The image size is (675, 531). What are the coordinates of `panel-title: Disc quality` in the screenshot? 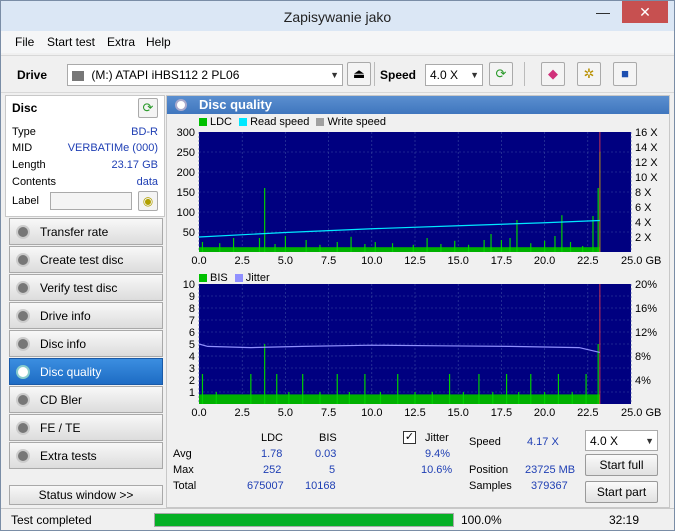 It's located at (235, 104).